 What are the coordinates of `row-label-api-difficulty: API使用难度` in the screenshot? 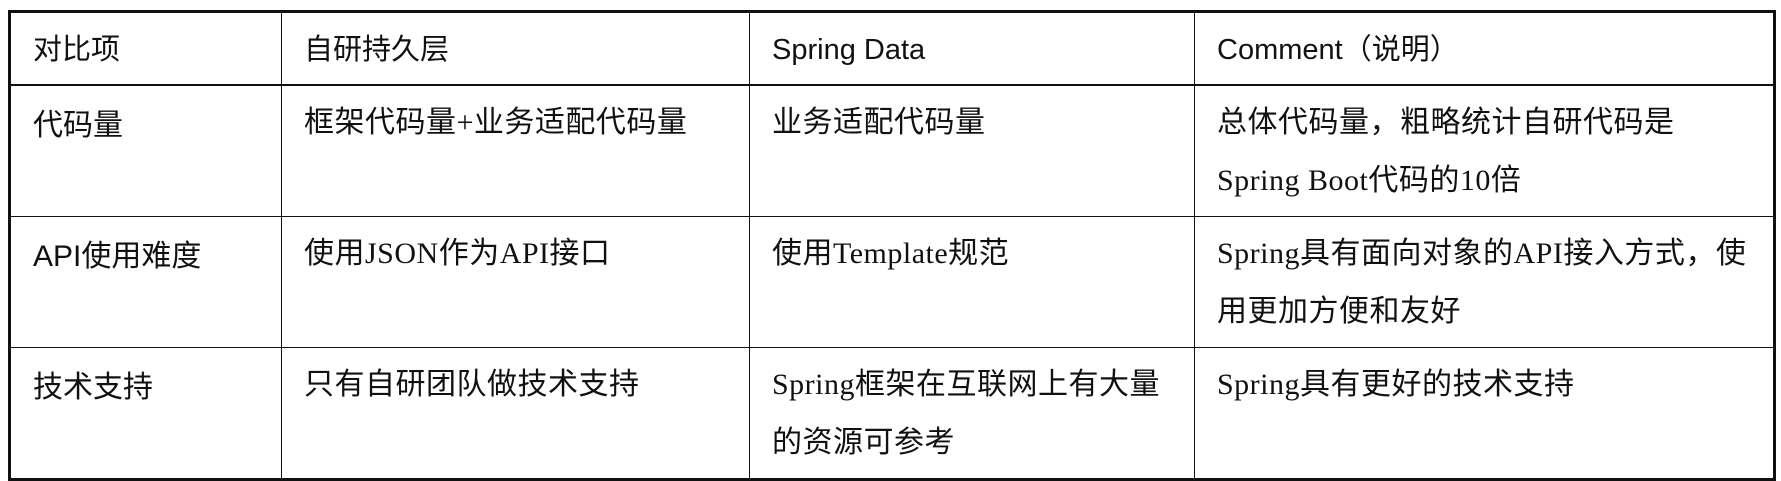 It's located at (145, 282).